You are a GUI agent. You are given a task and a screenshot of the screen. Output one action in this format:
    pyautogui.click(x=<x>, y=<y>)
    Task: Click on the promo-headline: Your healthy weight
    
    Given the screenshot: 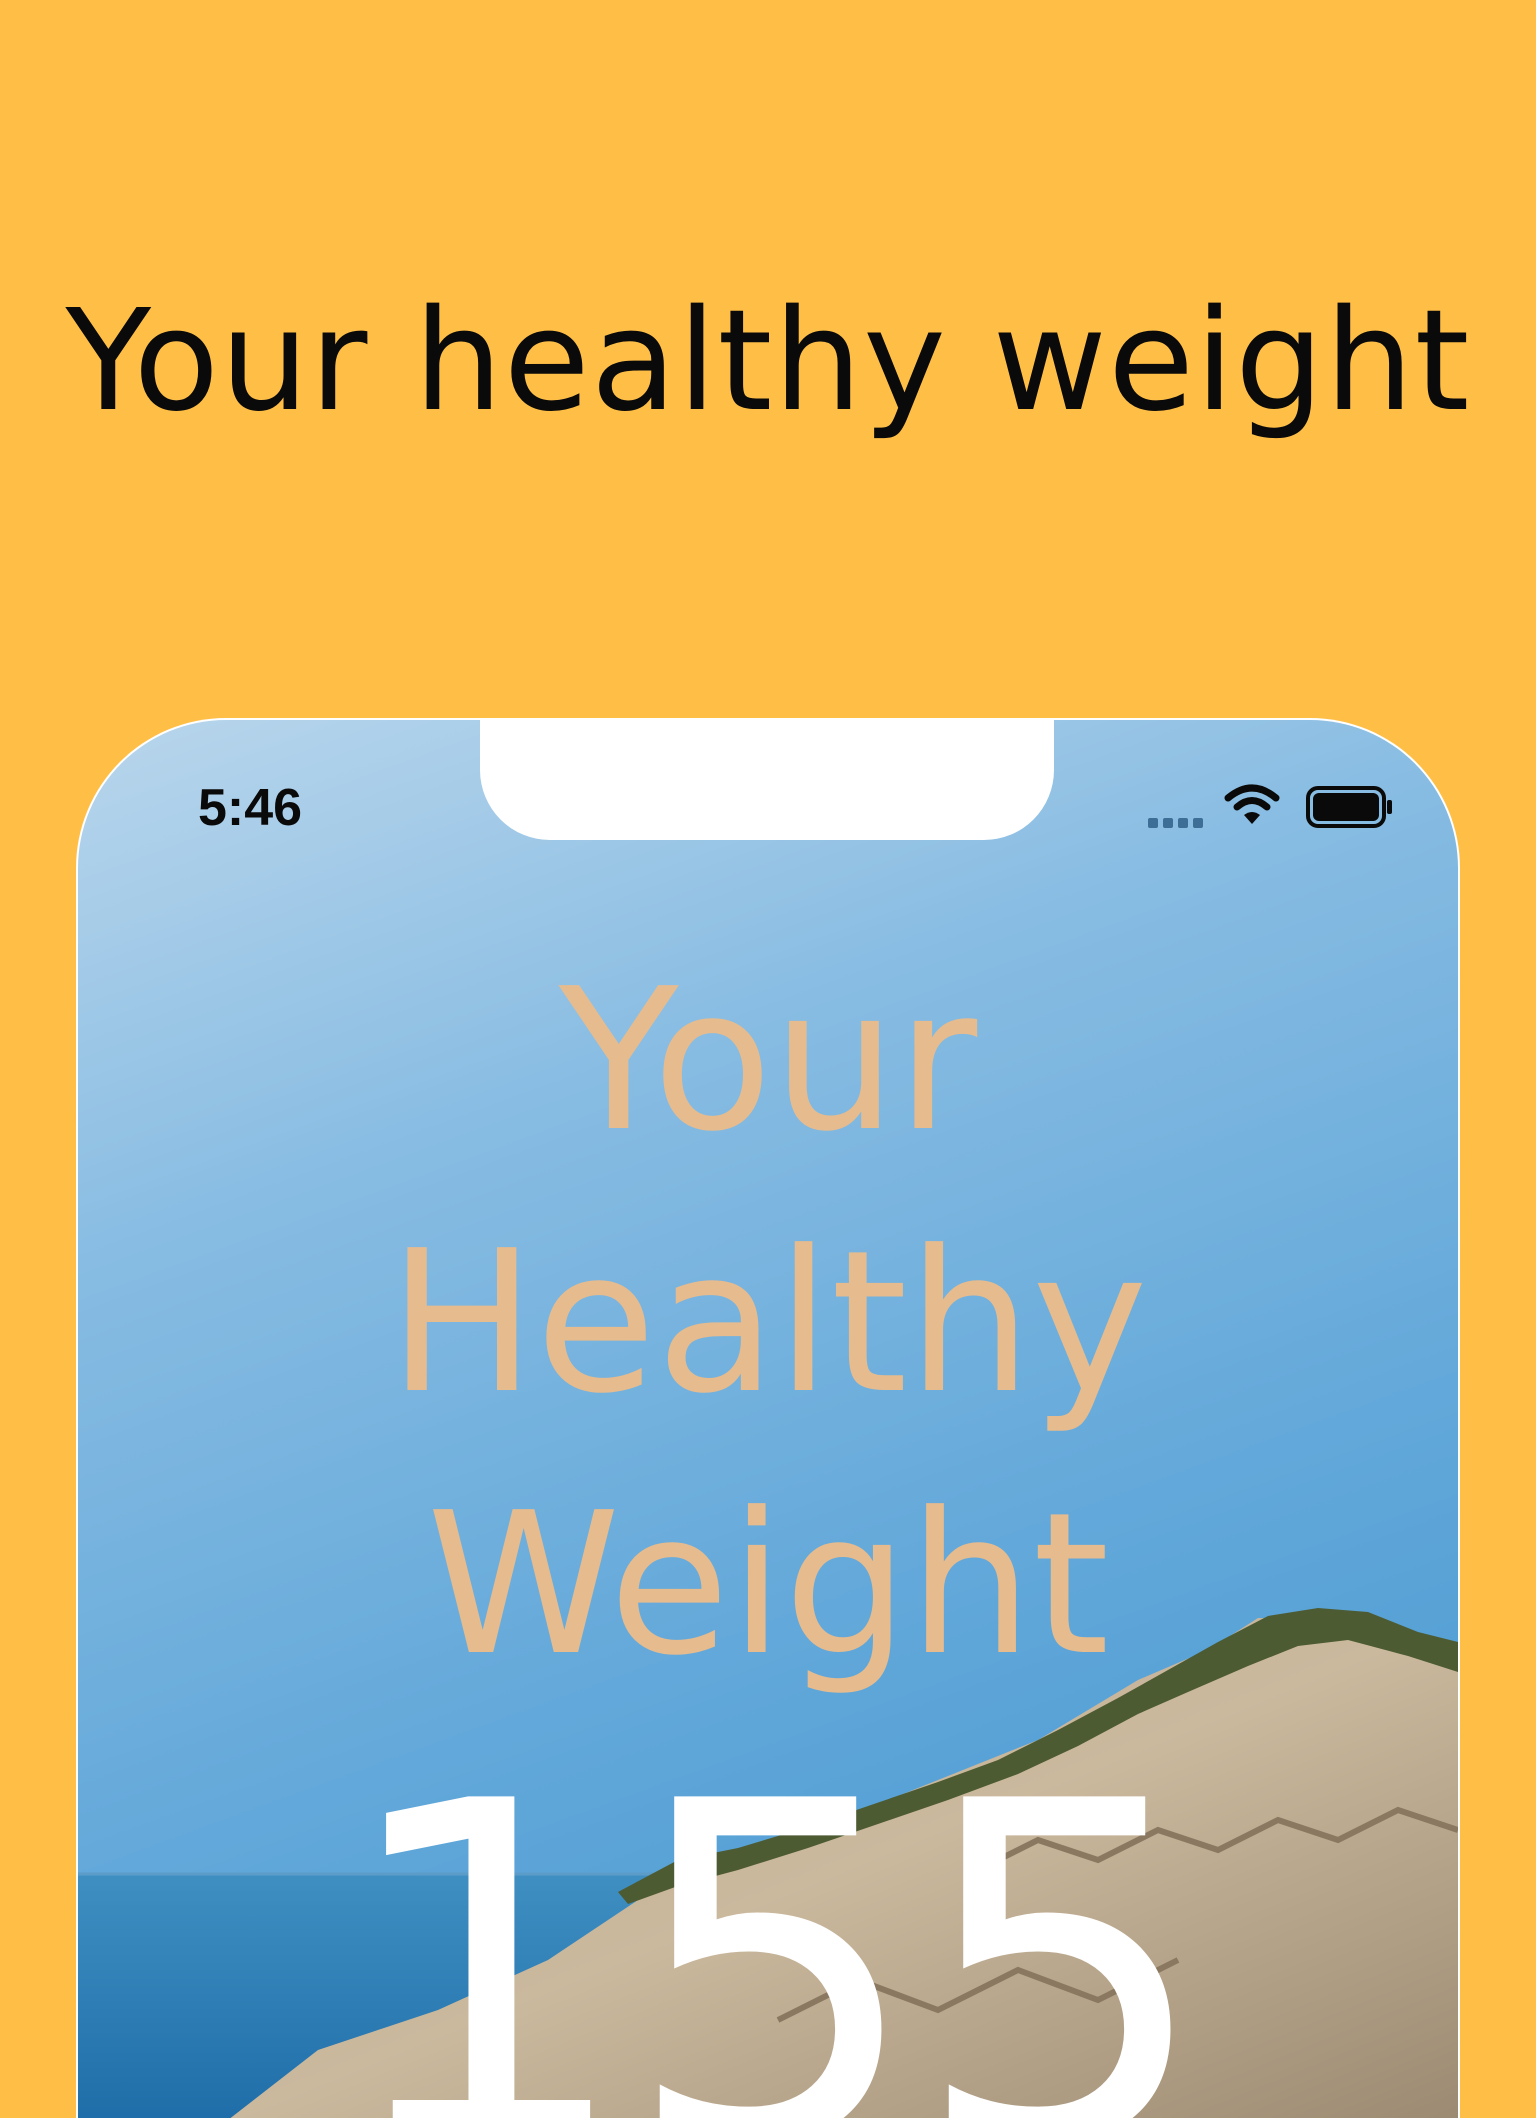 What is the action you would take?
    pyautogui.click(x=768, y=361)
    